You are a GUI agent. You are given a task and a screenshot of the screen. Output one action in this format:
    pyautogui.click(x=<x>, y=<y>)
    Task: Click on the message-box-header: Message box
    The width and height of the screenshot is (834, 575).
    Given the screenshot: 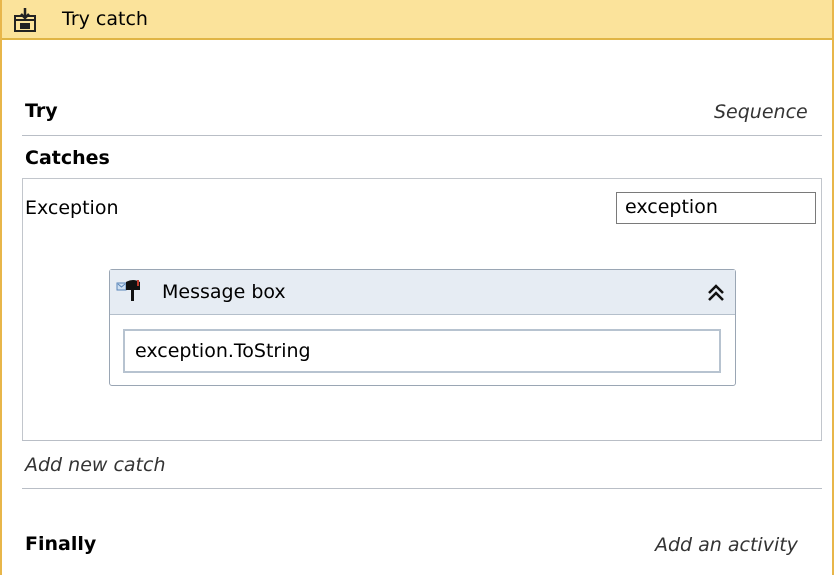 What is the action you would take?
    pyautogui.click(x=422, y=292)
    